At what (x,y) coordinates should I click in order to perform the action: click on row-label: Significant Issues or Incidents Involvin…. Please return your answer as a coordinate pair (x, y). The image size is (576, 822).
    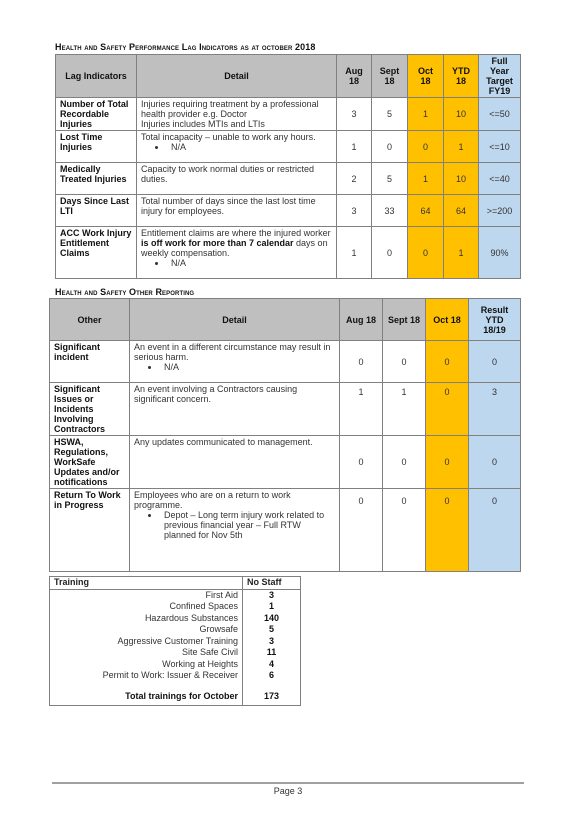
    Looking at the image, I should click on (89, 409).